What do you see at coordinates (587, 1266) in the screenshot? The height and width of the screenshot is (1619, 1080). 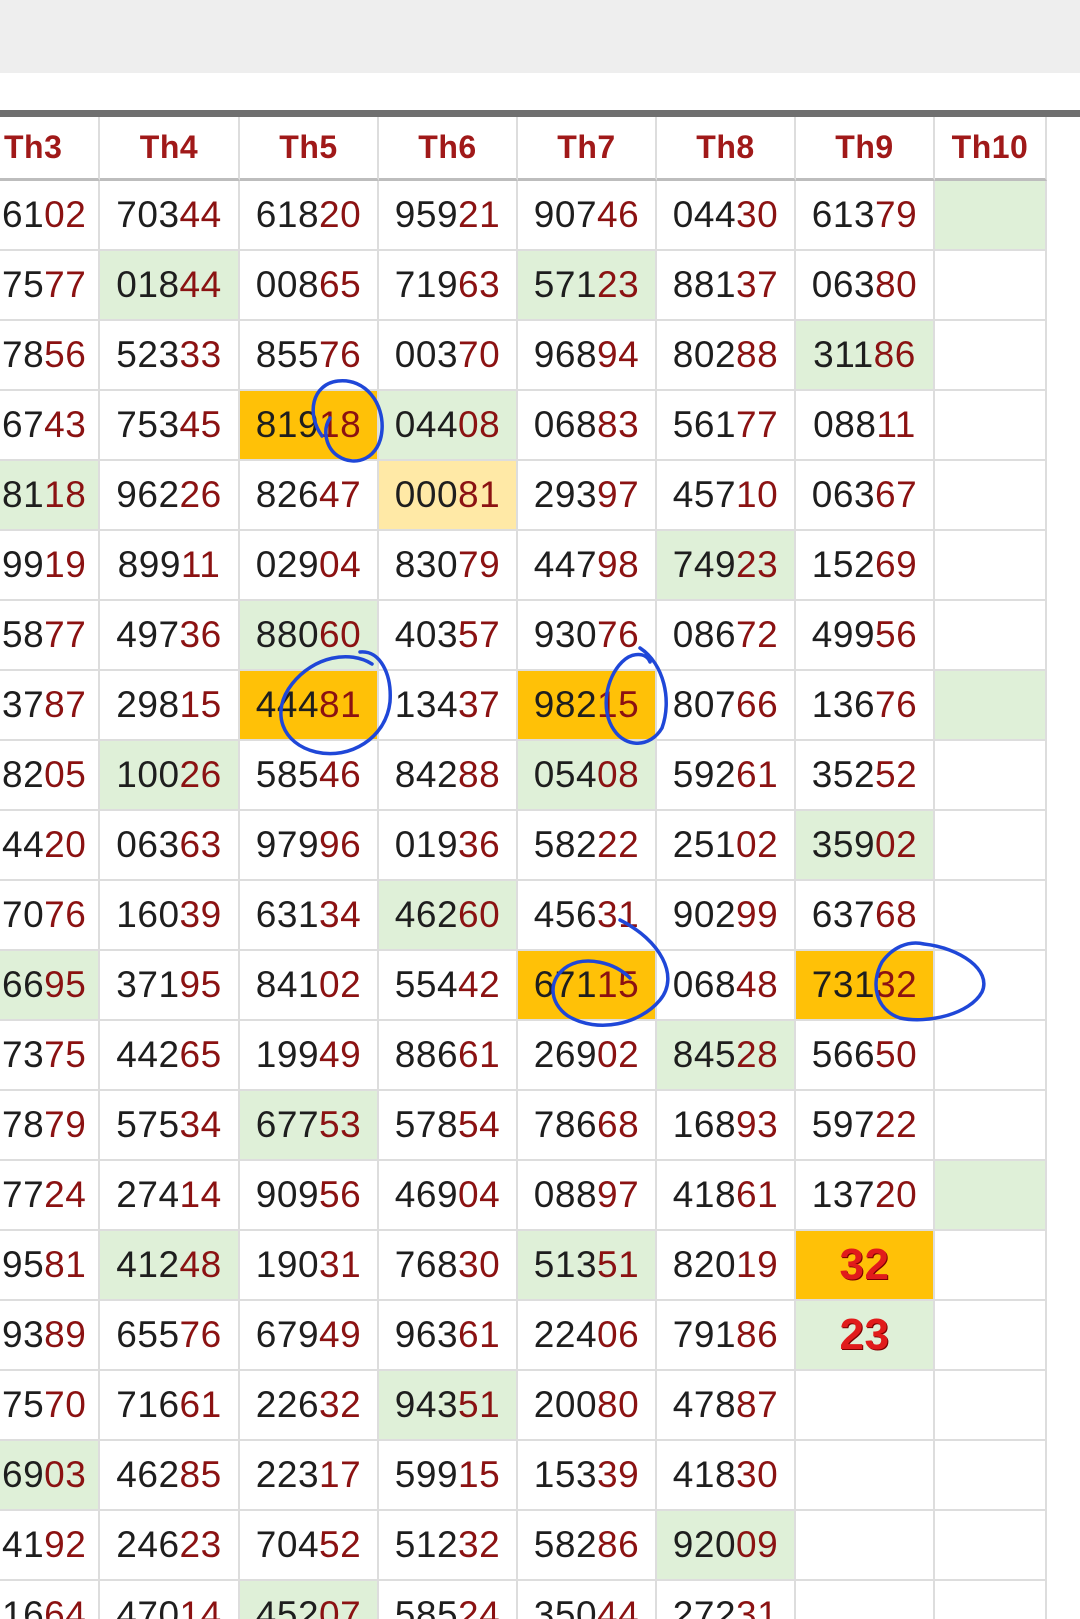 I see `table-cell: 513 51` at bounding box center [587, 1266].